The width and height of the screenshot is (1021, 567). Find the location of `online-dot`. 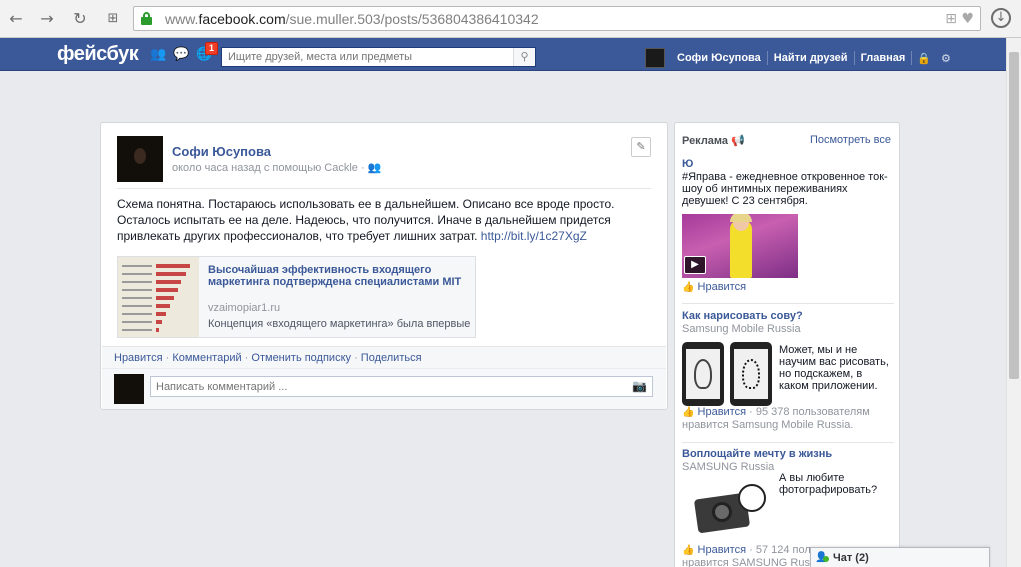

online-dot is located at coordinates (826, 559).